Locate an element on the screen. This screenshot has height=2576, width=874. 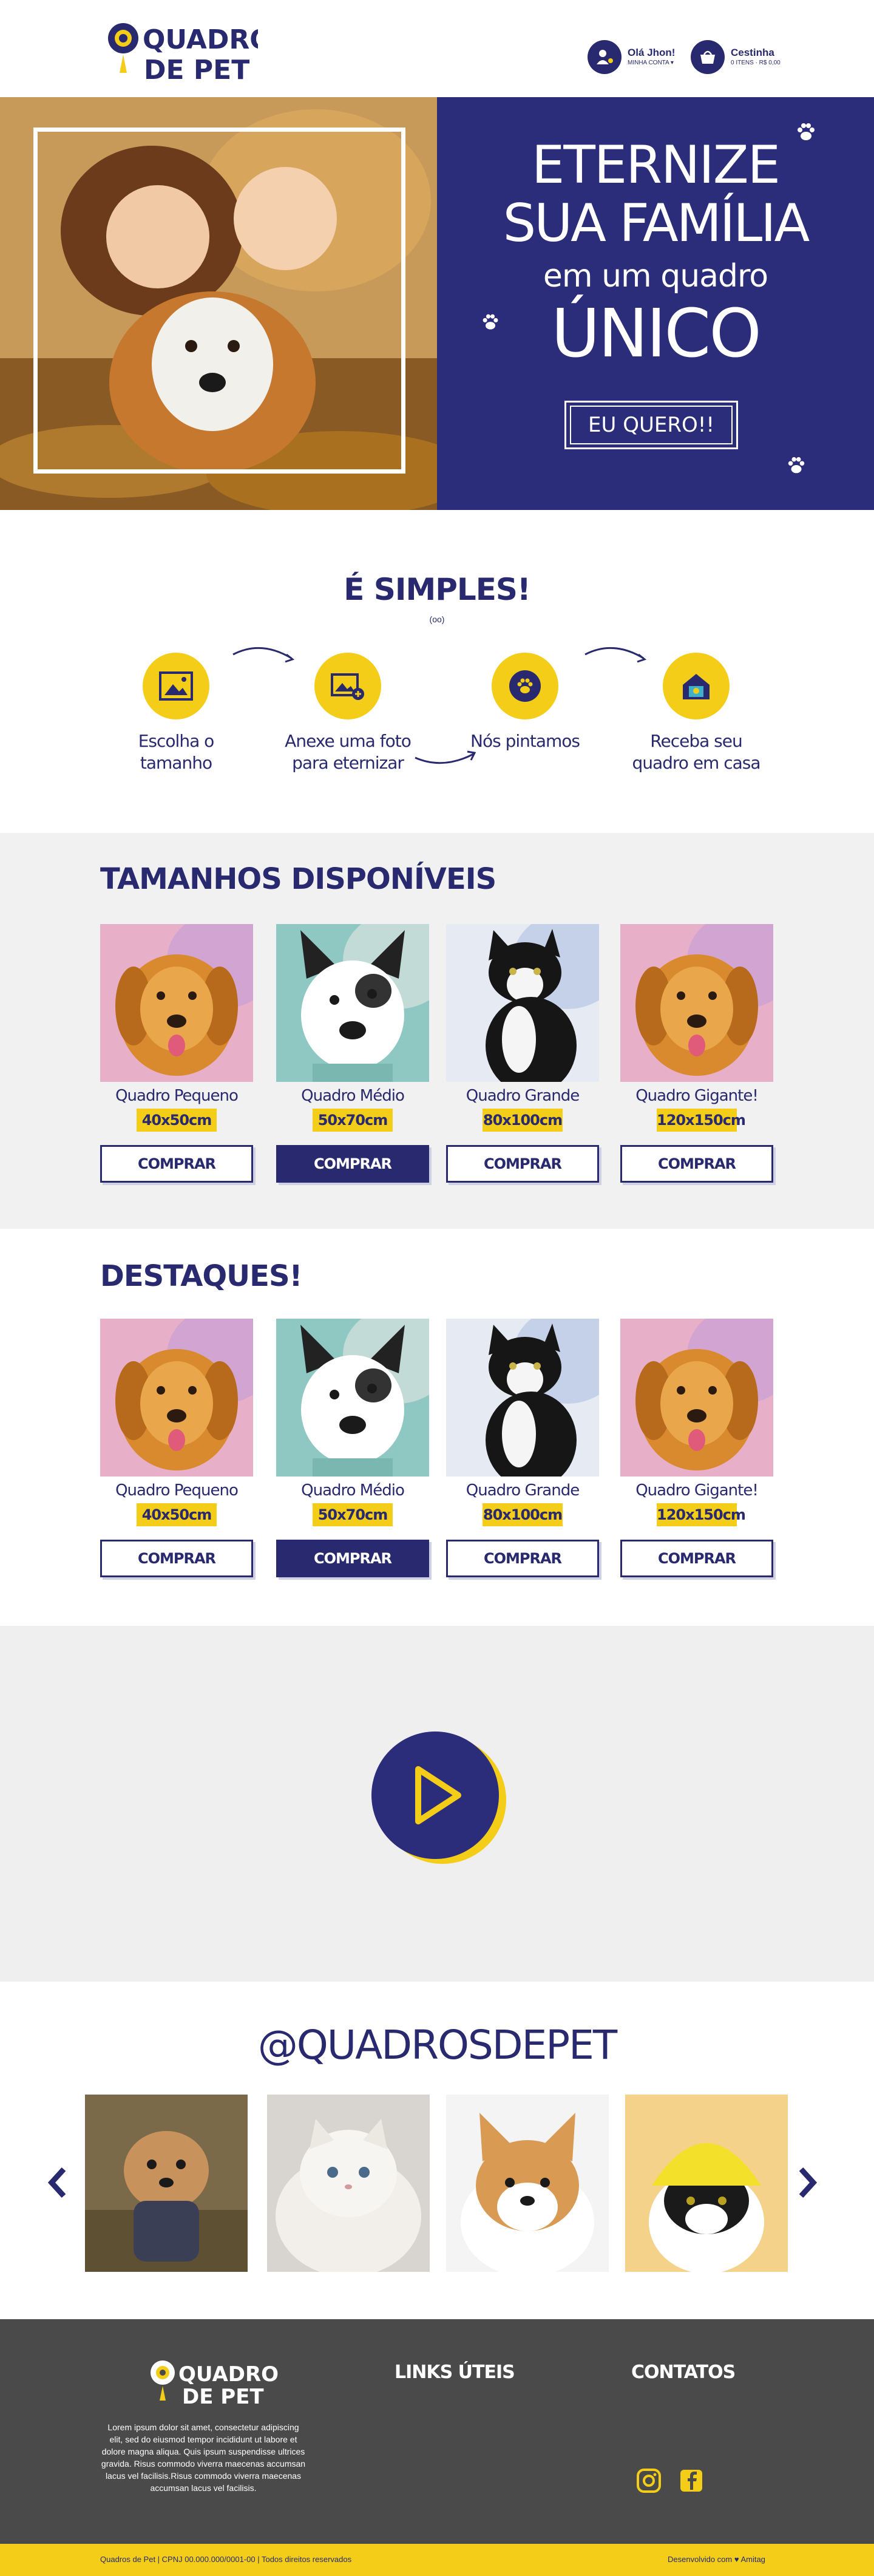
step-2: Anexe uma foto para eternizar is located at coordinates (348, 713).